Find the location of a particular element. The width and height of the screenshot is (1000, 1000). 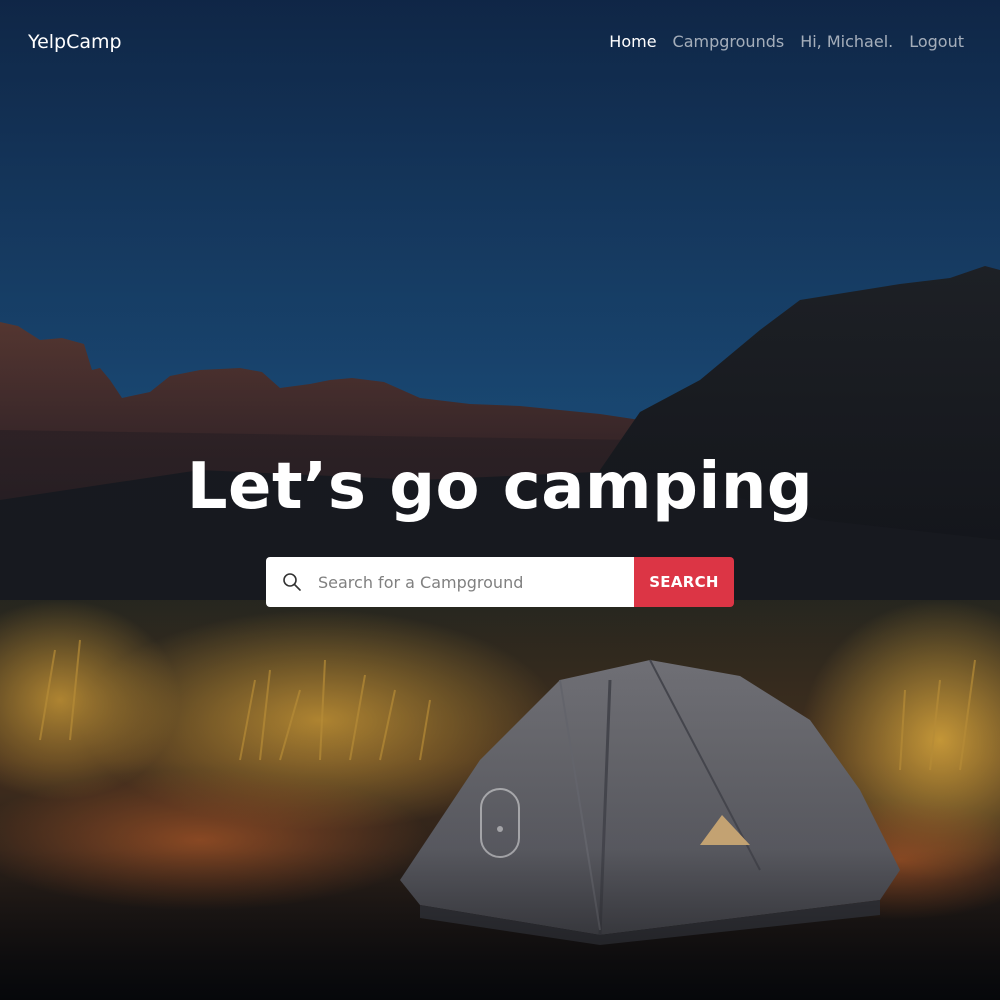

campground-search-form: SEARCH is located at coordinates (500, 582).